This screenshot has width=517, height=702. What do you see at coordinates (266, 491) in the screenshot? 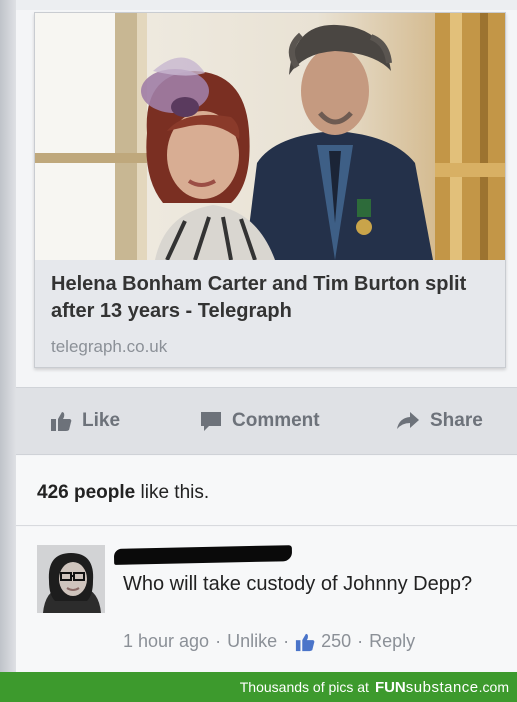
I see `likes-summary-row: 426 people like this.` at bounding box center [266, 491].